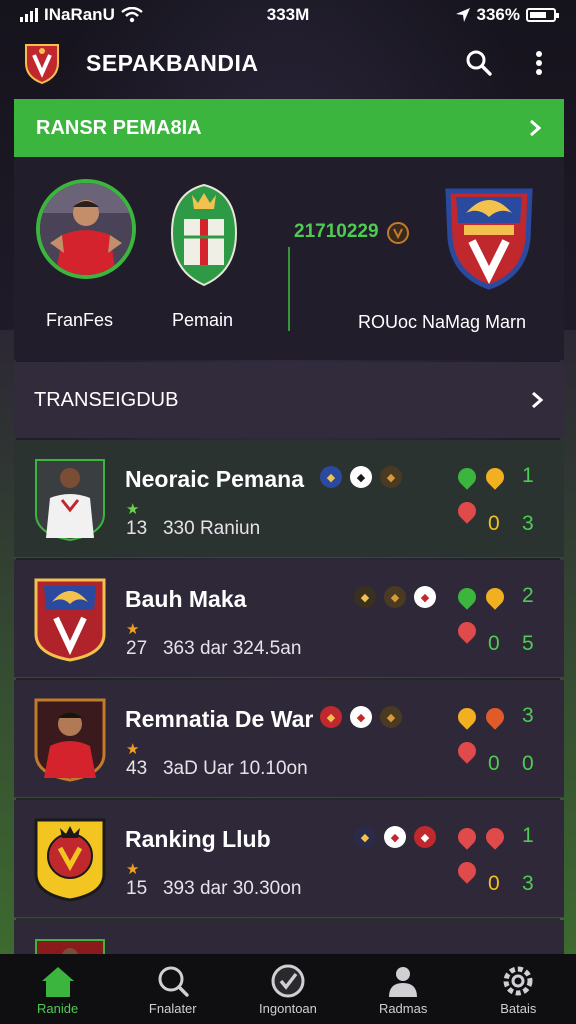  I want to click on app-title: SEPAKBANDIA, so click(172, 62).